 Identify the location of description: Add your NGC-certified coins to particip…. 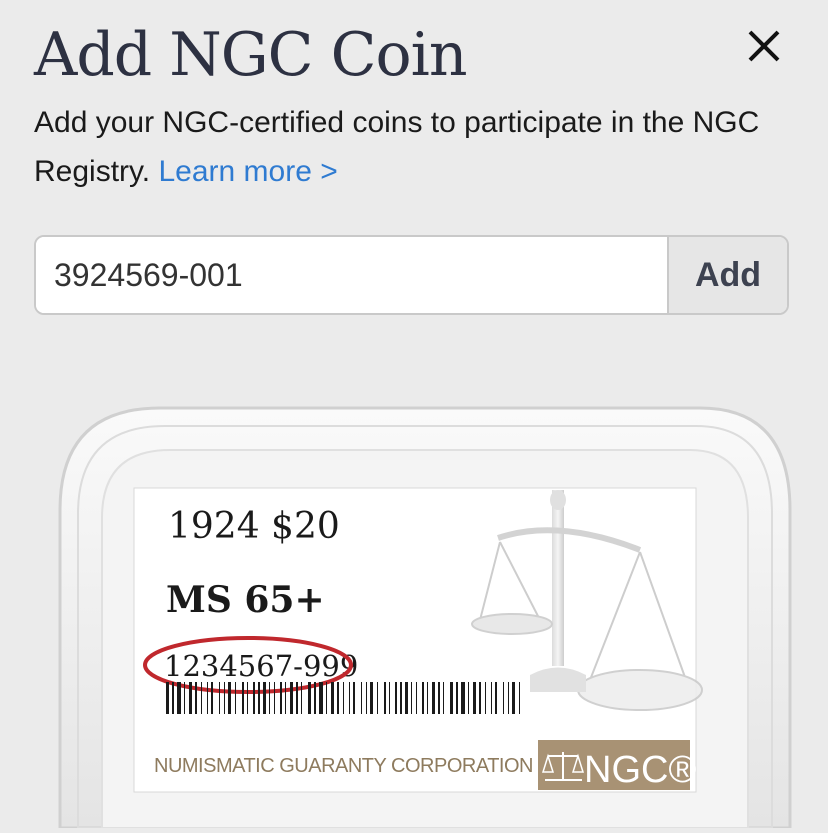
(397, 147).